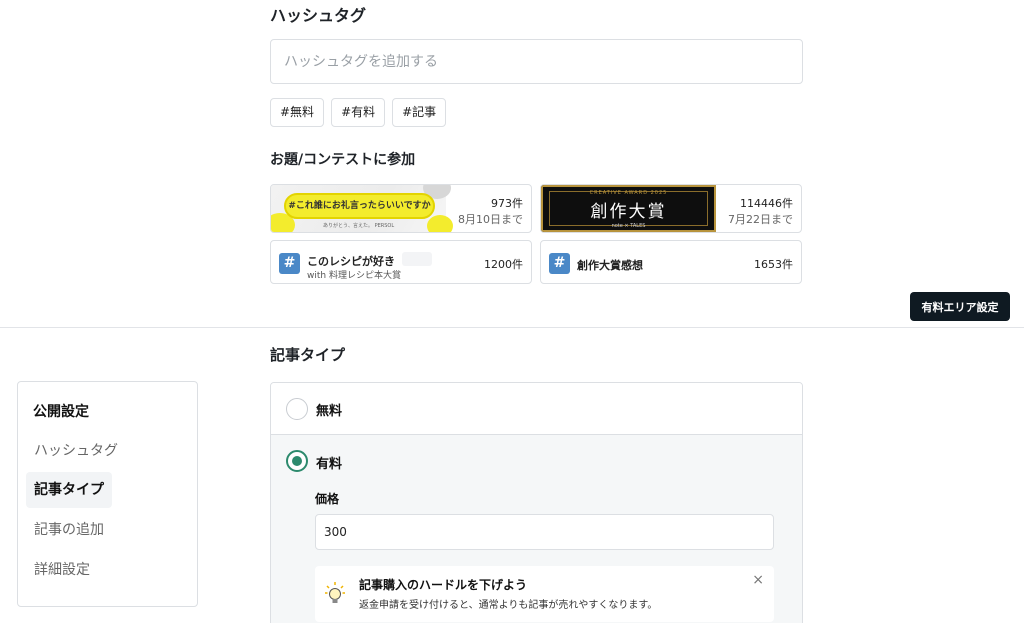 The width and height of the screenshot is (1024, 623). Describe the element at coordinates (443, 585) in the screenshot. I see `tip-title: 記事購入のハードルを下げよう` at that location.